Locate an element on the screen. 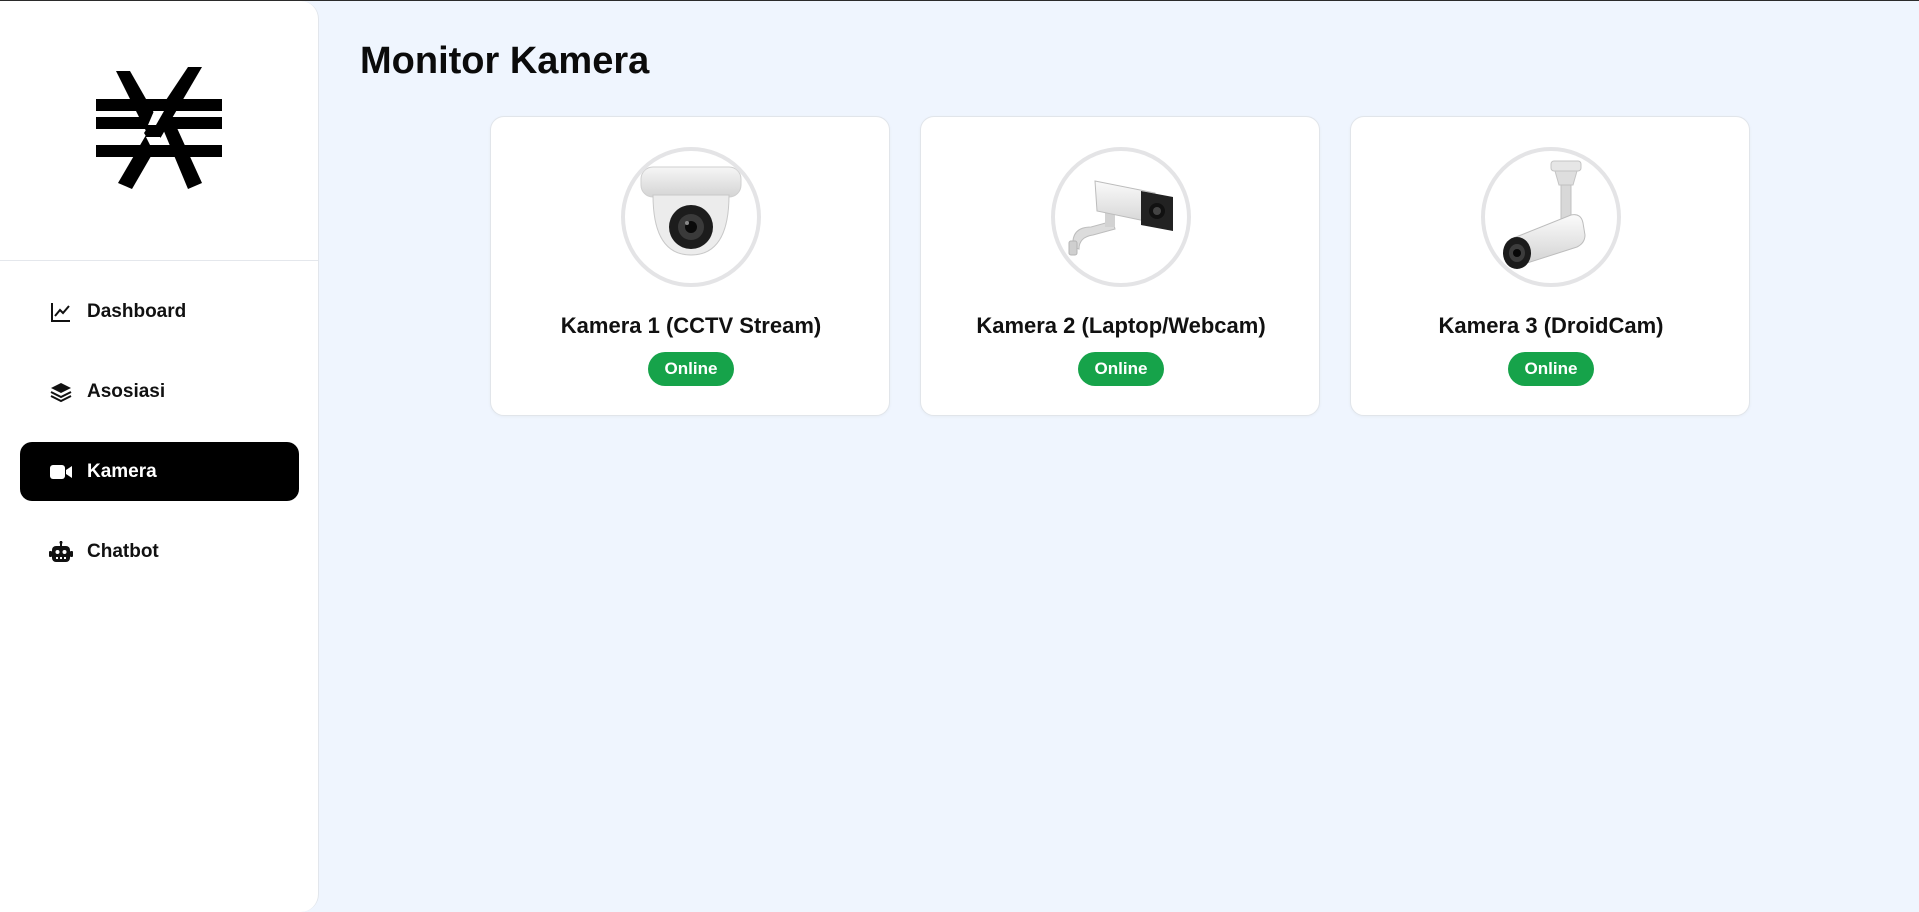 This screenshot has height=912, width=1919. logo-area is located at coordinates (159, 131).